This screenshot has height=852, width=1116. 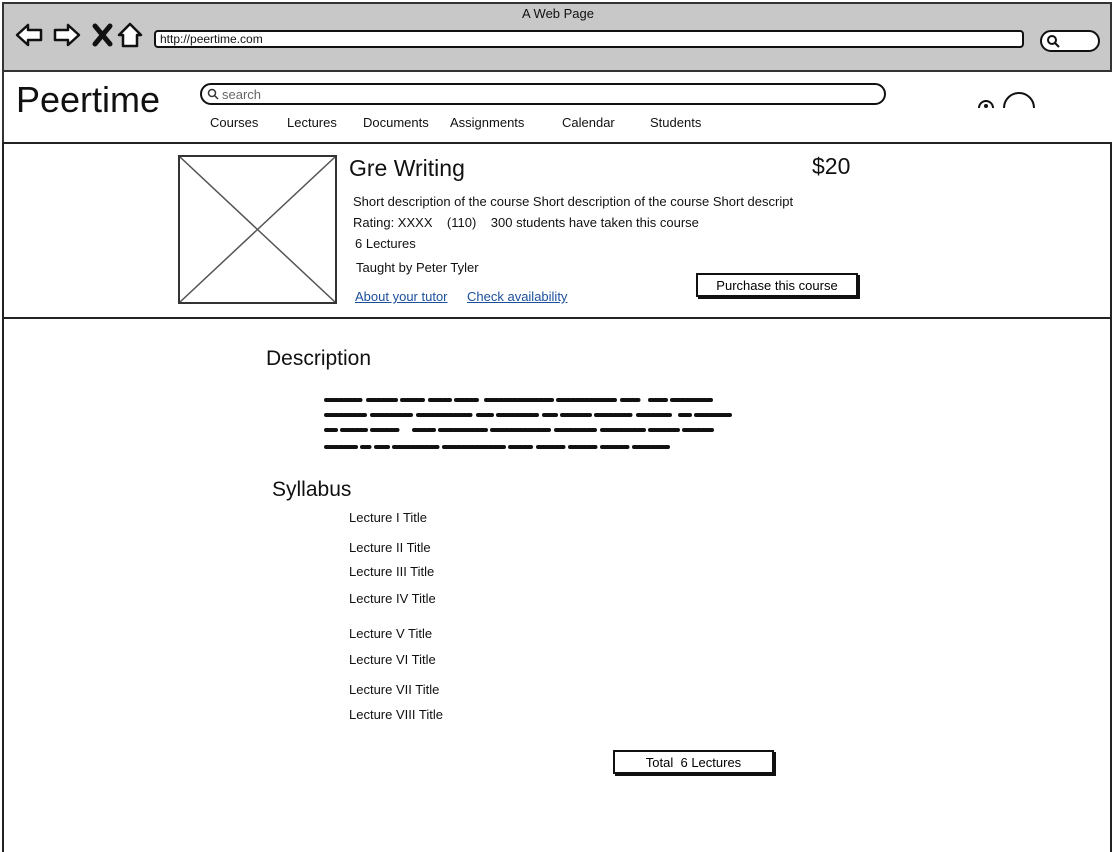 What do you see at coordinates (407, 168) in the screenshot?
I see `course-title: Gre Writing` at bounding box center [407, 168].